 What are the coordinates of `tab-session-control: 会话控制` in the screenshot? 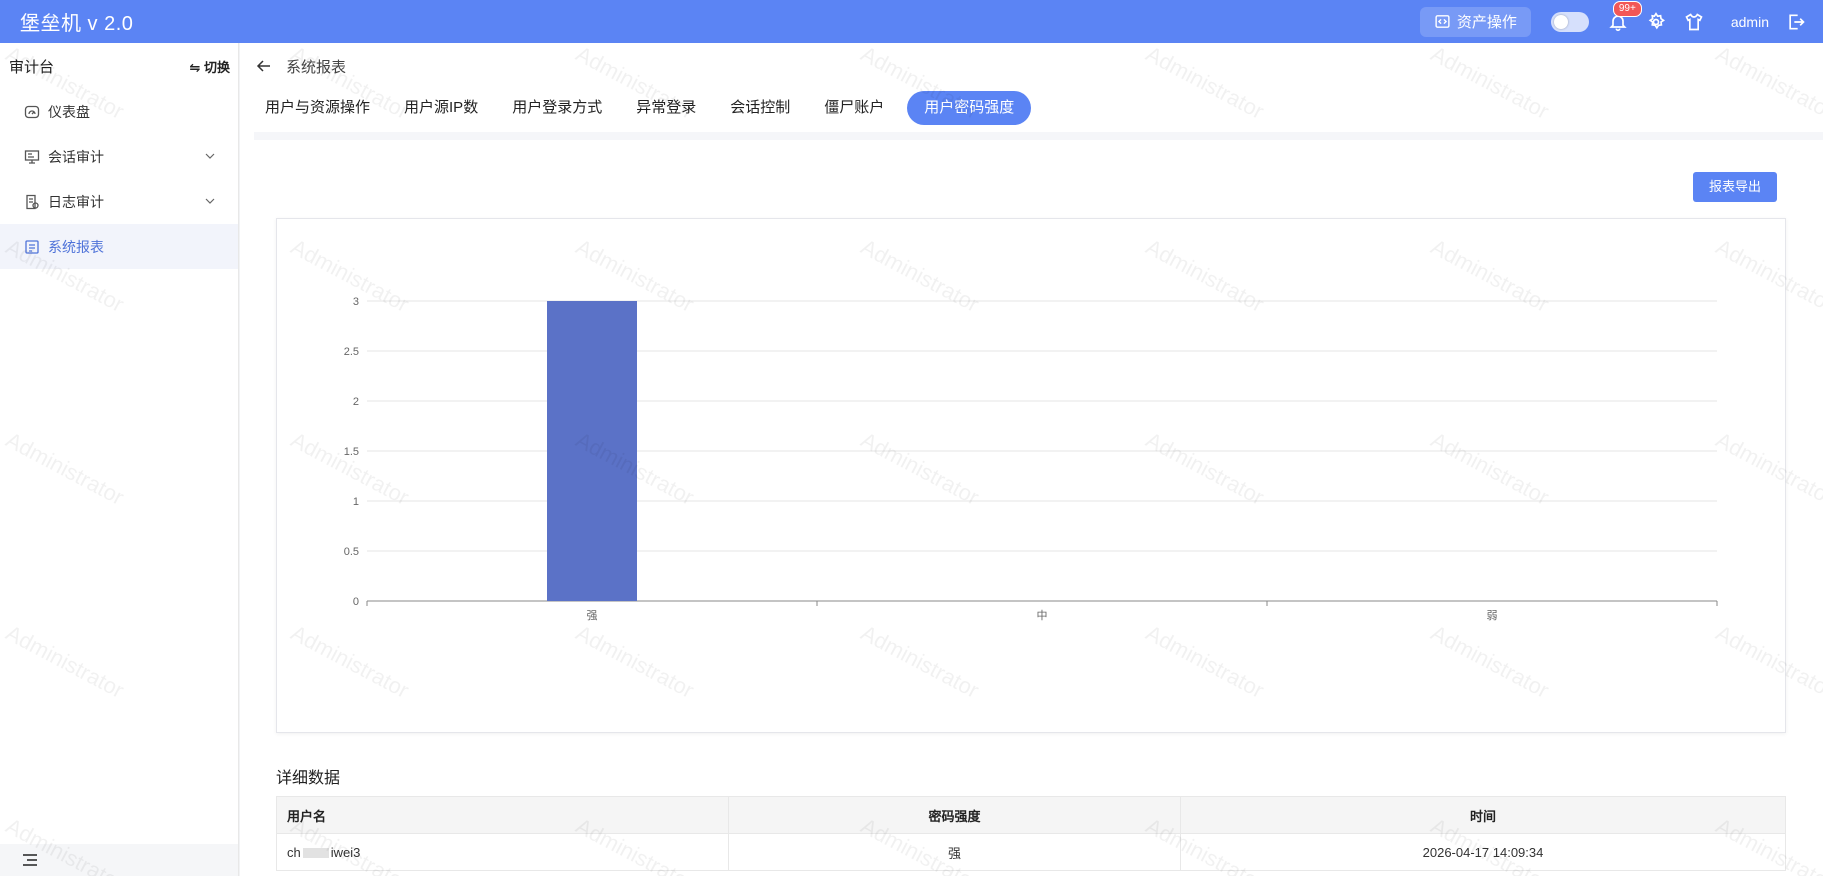 It's located at (760, 108).